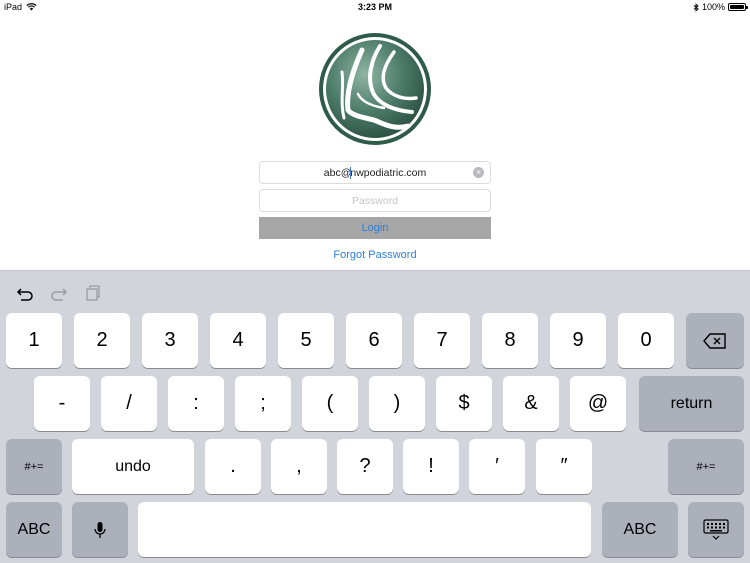 This screenshot has height=563, width=750. I want to click on email-text-before-caret: abc@, so click(337, 172).